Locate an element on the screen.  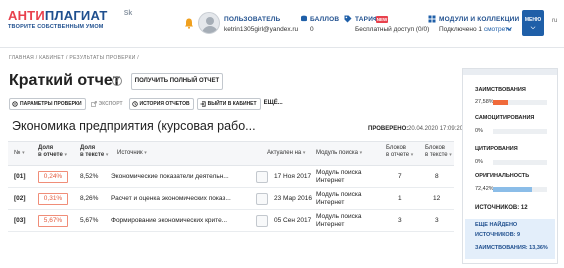
modules-value: Подключено 1 смотреть is located at coordinates (475, 29).